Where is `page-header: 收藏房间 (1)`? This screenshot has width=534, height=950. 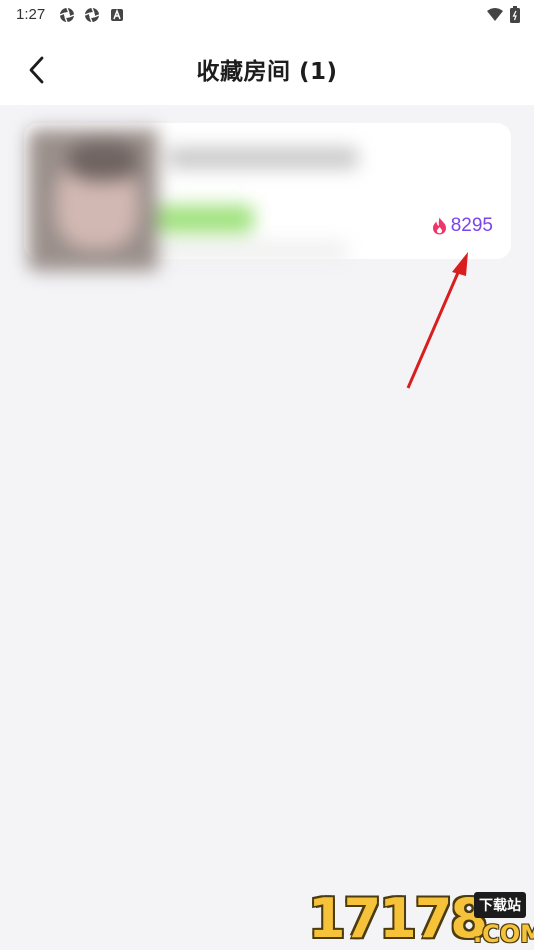 page-header: 收藏房间 (1) is located at coordinates (267, 67).